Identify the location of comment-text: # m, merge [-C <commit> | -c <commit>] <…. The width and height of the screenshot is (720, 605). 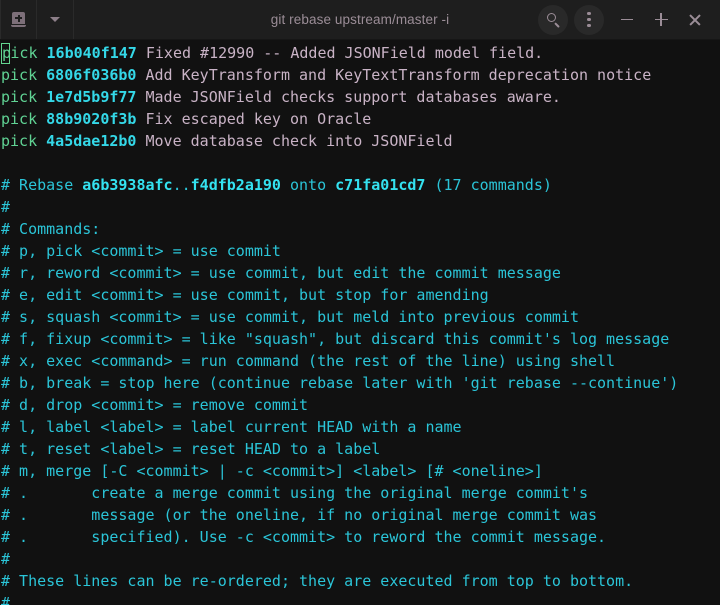
(272, 471).